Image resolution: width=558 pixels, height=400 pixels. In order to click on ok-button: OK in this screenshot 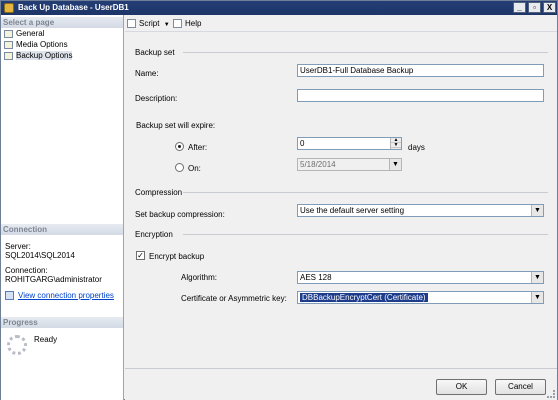, I will do `click(461, 387)`.